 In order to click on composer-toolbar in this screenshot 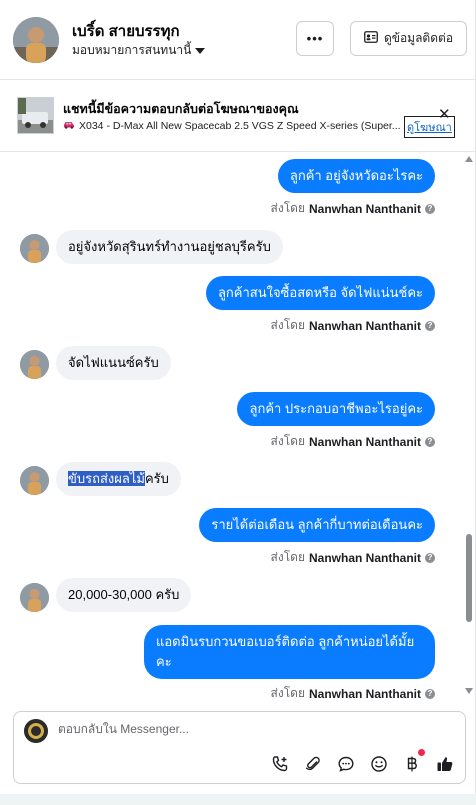, I will do `click(362, 761)`.